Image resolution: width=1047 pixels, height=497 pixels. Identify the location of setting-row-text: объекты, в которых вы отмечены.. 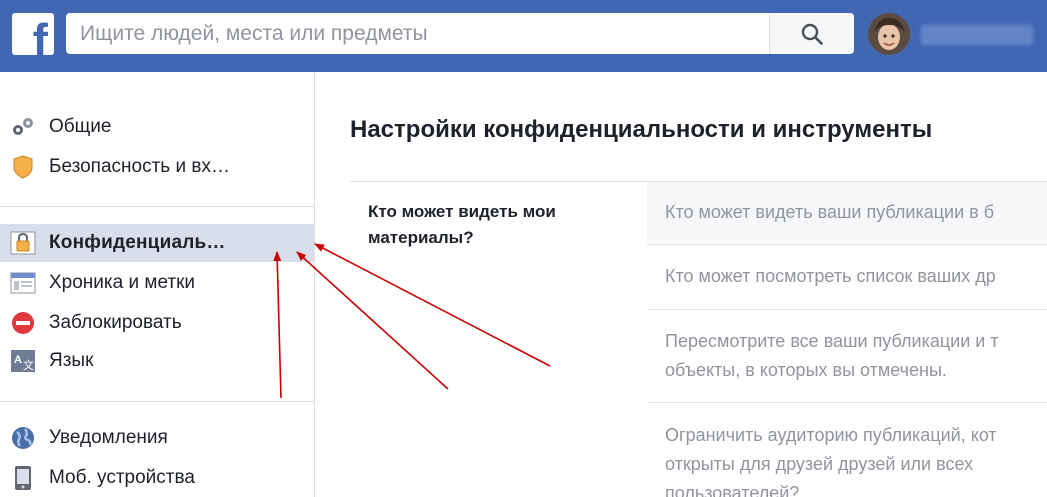
(806, 370).